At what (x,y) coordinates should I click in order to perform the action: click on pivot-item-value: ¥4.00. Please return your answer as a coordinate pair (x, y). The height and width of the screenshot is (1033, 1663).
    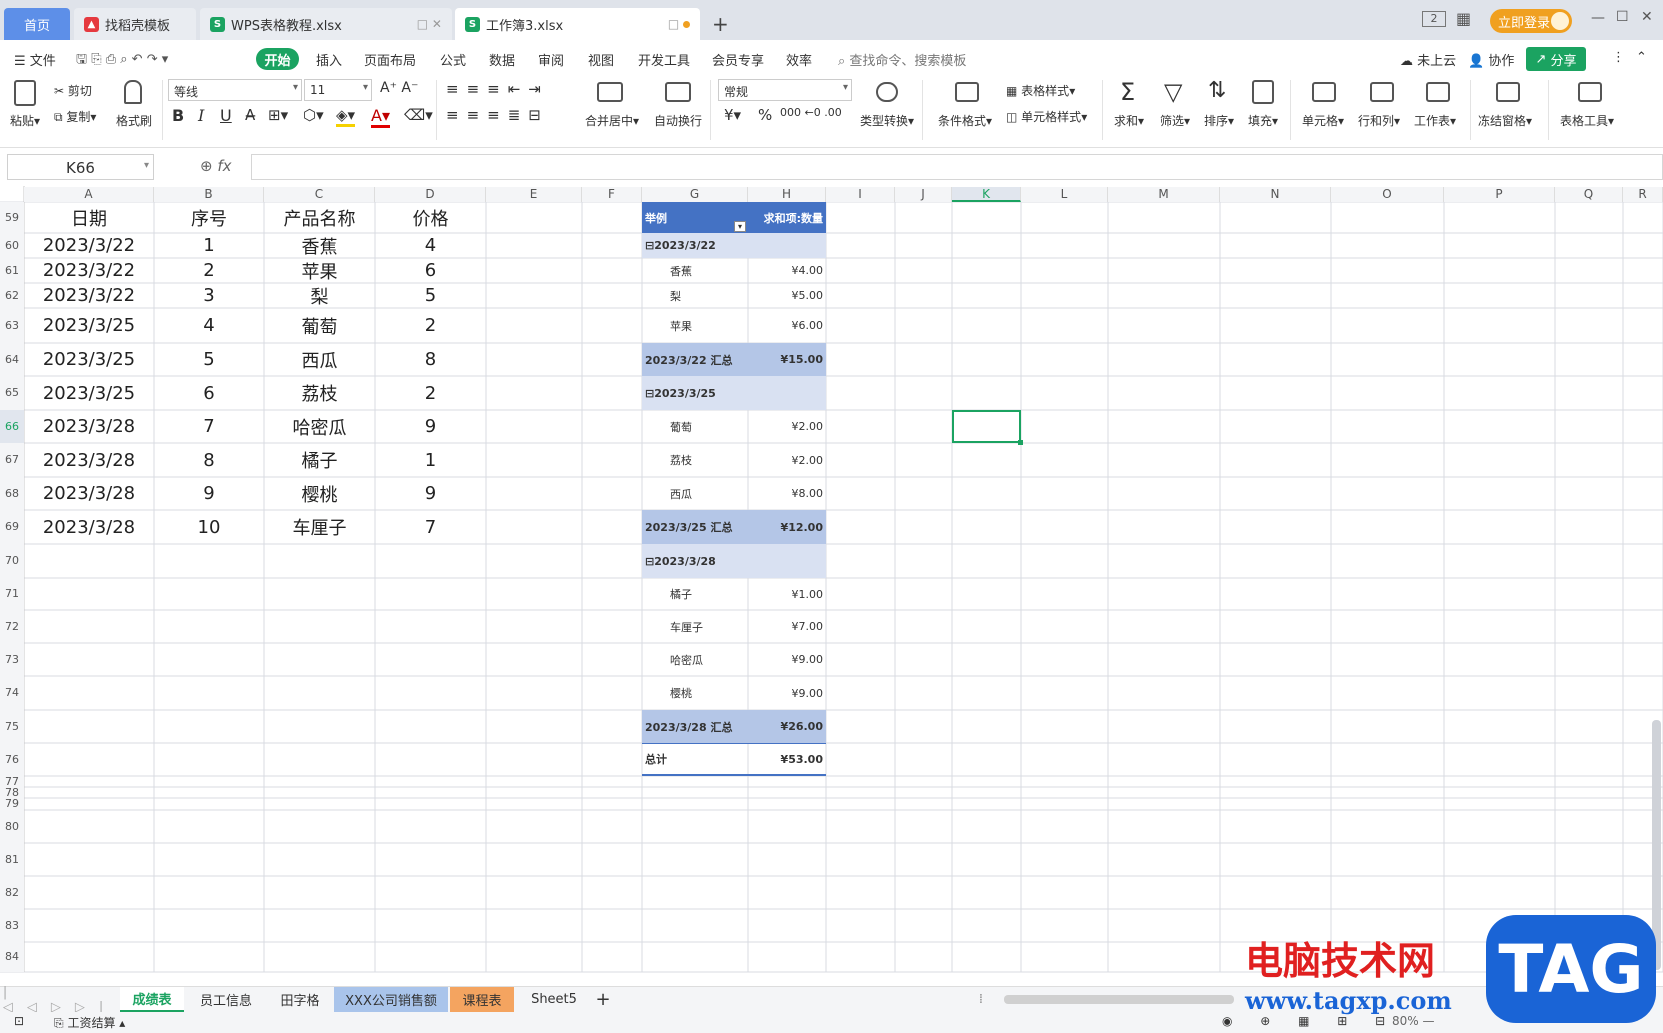
    Looking at the image, I should click on (787, 270).